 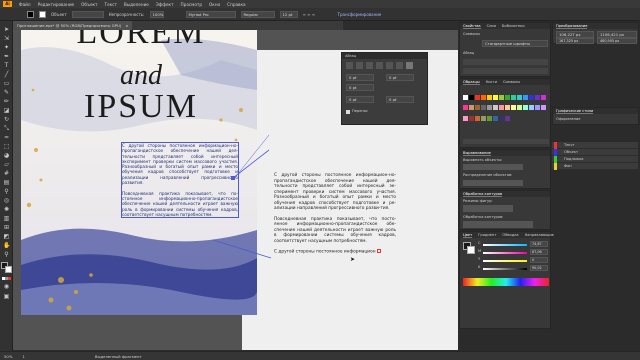 What do you see at coordinates (468, 235) in the screenshot?
I see `tab-color: Цвет` at bounding box center [468, 235].